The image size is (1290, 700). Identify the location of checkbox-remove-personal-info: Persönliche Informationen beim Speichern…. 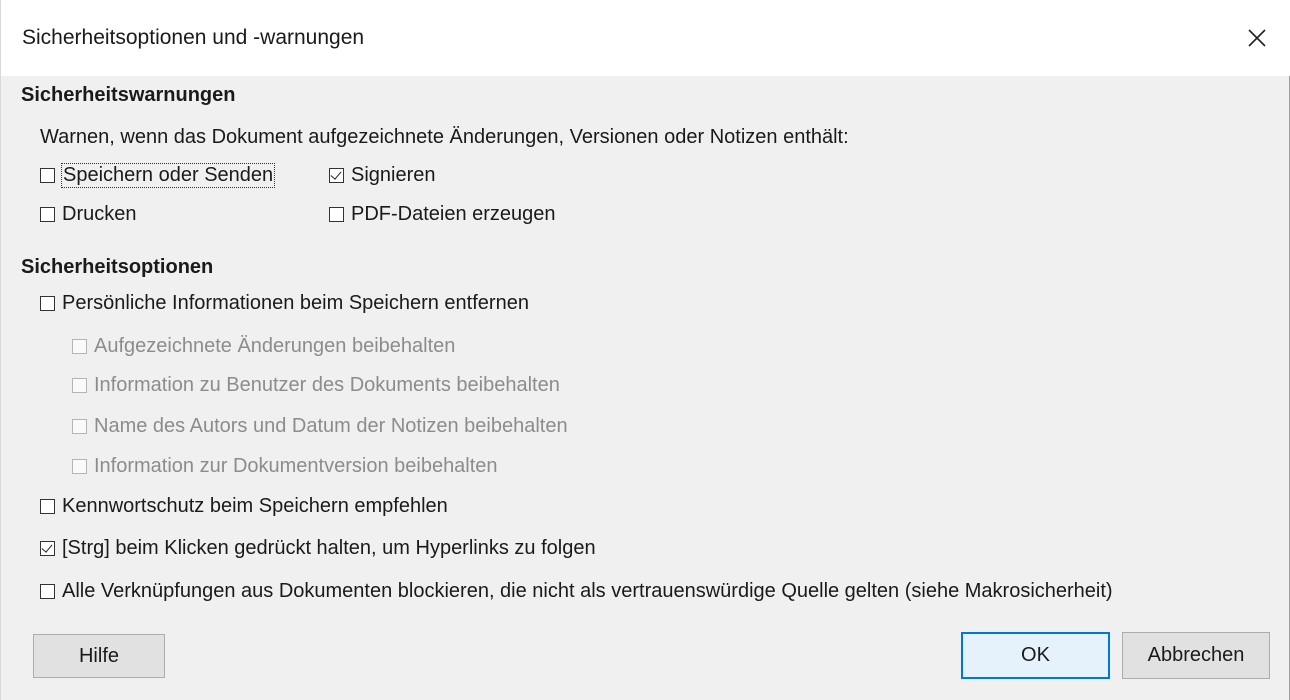
(284, 303).